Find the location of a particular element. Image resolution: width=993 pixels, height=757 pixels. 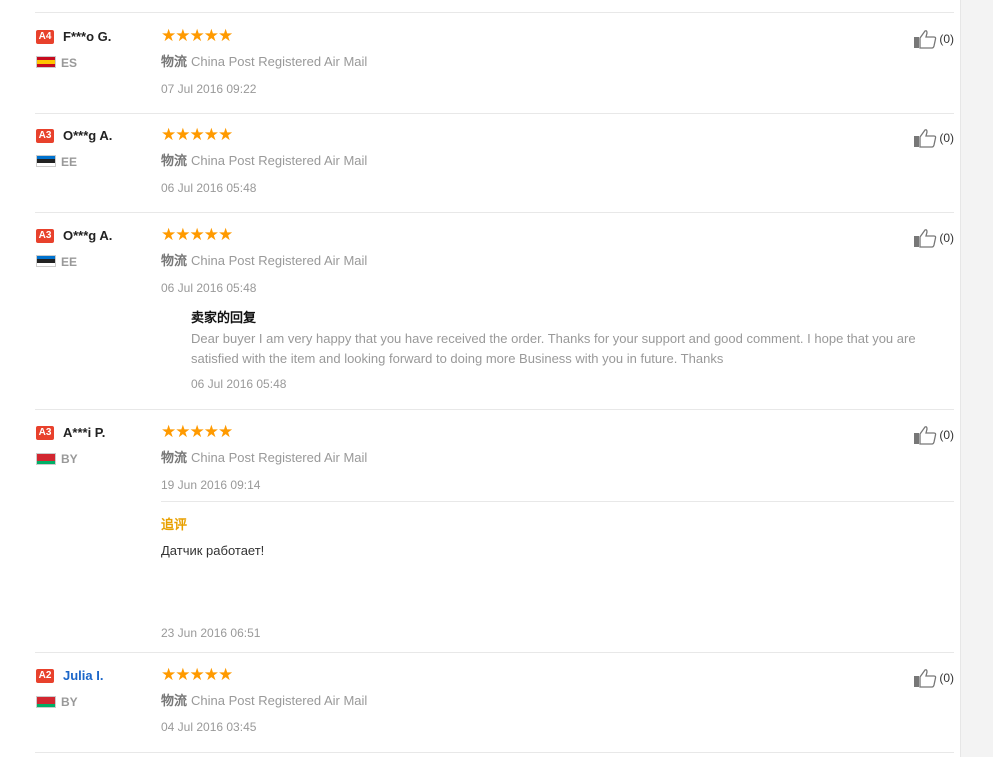

seller-reply-date: 06 Jul 2016 05:48 is located at coordinates (239, 384).